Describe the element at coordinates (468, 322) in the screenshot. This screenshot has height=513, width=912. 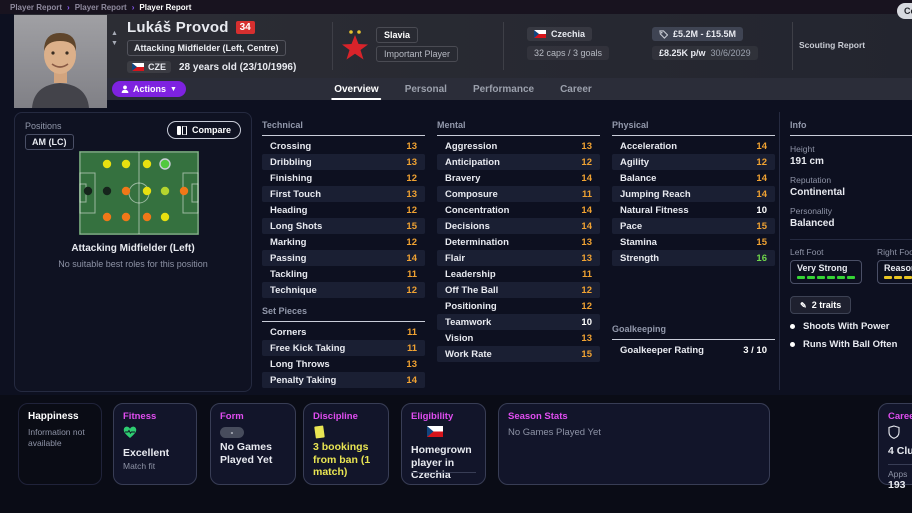
I see `attribute-name: Teamwork` at that location.